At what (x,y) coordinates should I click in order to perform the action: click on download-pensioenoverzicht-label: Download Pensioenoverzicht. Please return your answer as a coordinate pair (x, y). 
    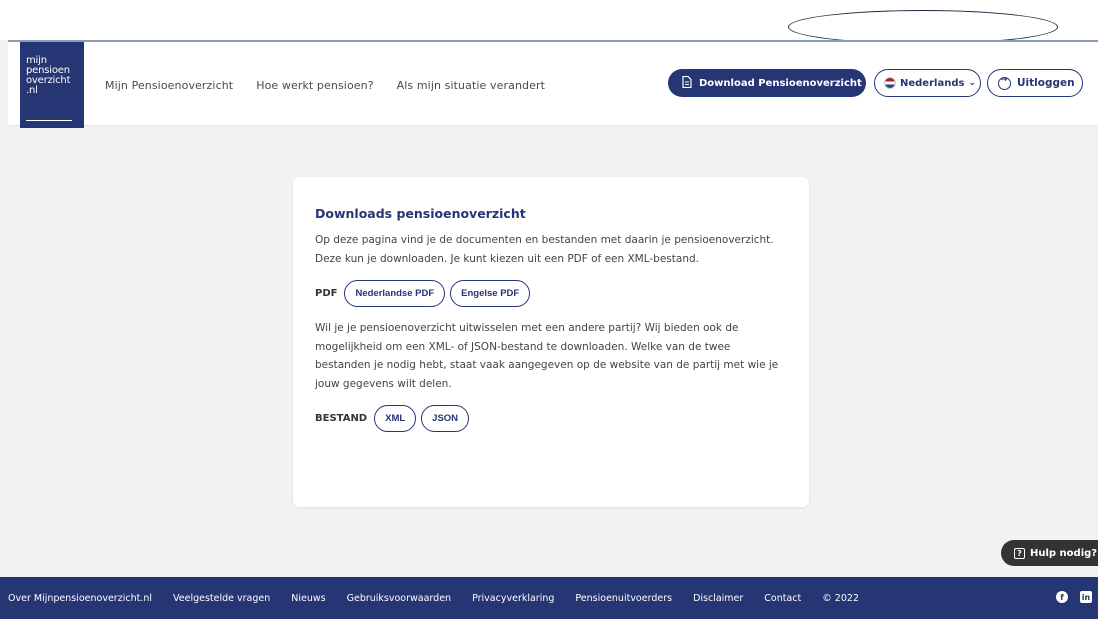
    Looking at the image, I should click on (780, 83).